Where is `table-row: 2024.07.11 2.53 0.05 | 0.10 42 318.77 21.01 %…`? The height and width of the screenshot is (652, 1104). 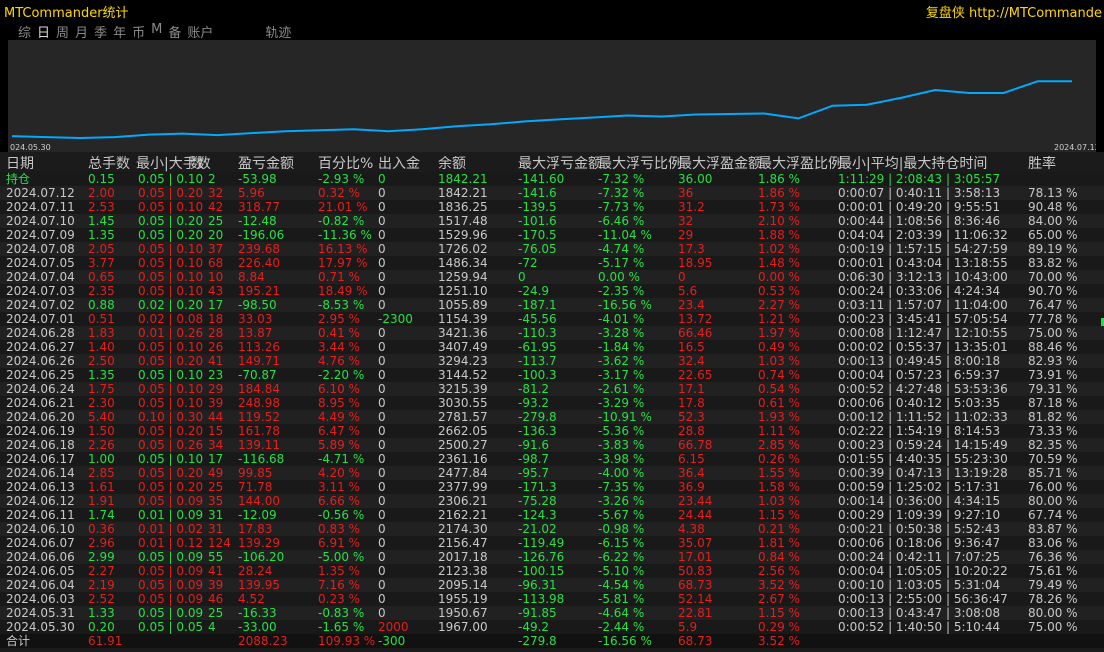 table-row: 2024.07.11 2.53 0.05 | 0.10 42 318.77 21.01 %… is located at coordinates (552, 207).